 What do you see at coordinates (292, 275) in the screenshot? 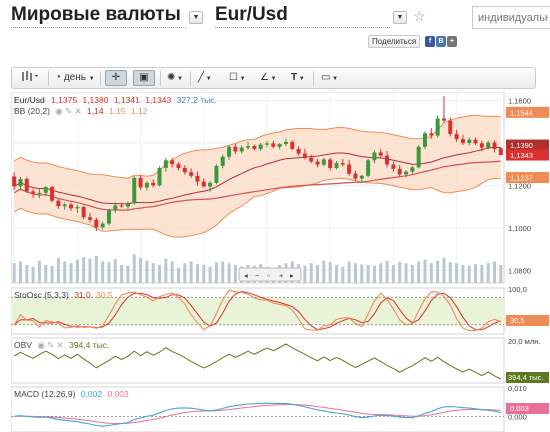
I see `scroll-right-icon: ▸` at bounding box center [292, 275].